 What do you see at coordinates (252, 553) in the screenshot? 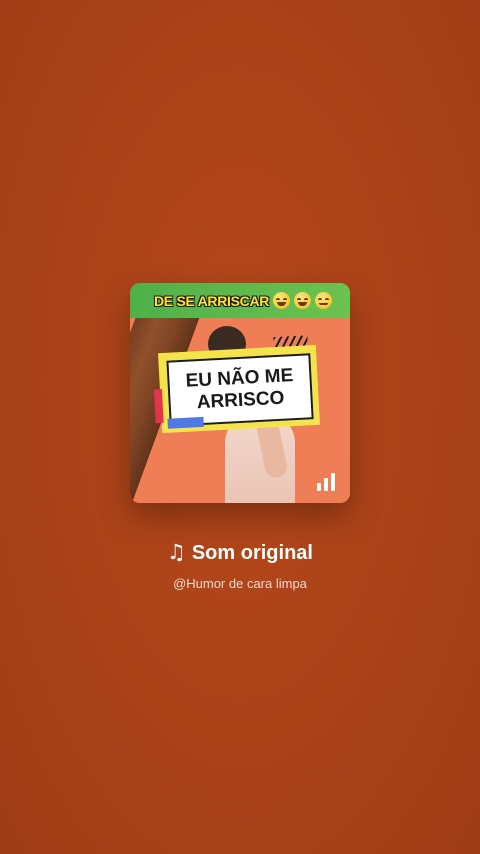
I see `audio-title: Som original` at bounding box center [252, 553].